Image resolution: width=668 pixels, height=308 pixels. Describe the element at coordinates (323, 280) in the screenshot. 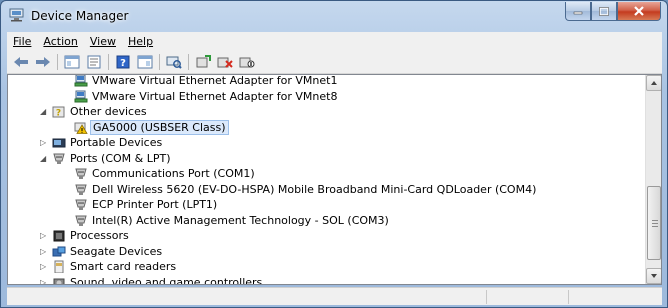

I see `tree-item: ▷ Sound, video and game controllers` at that location.